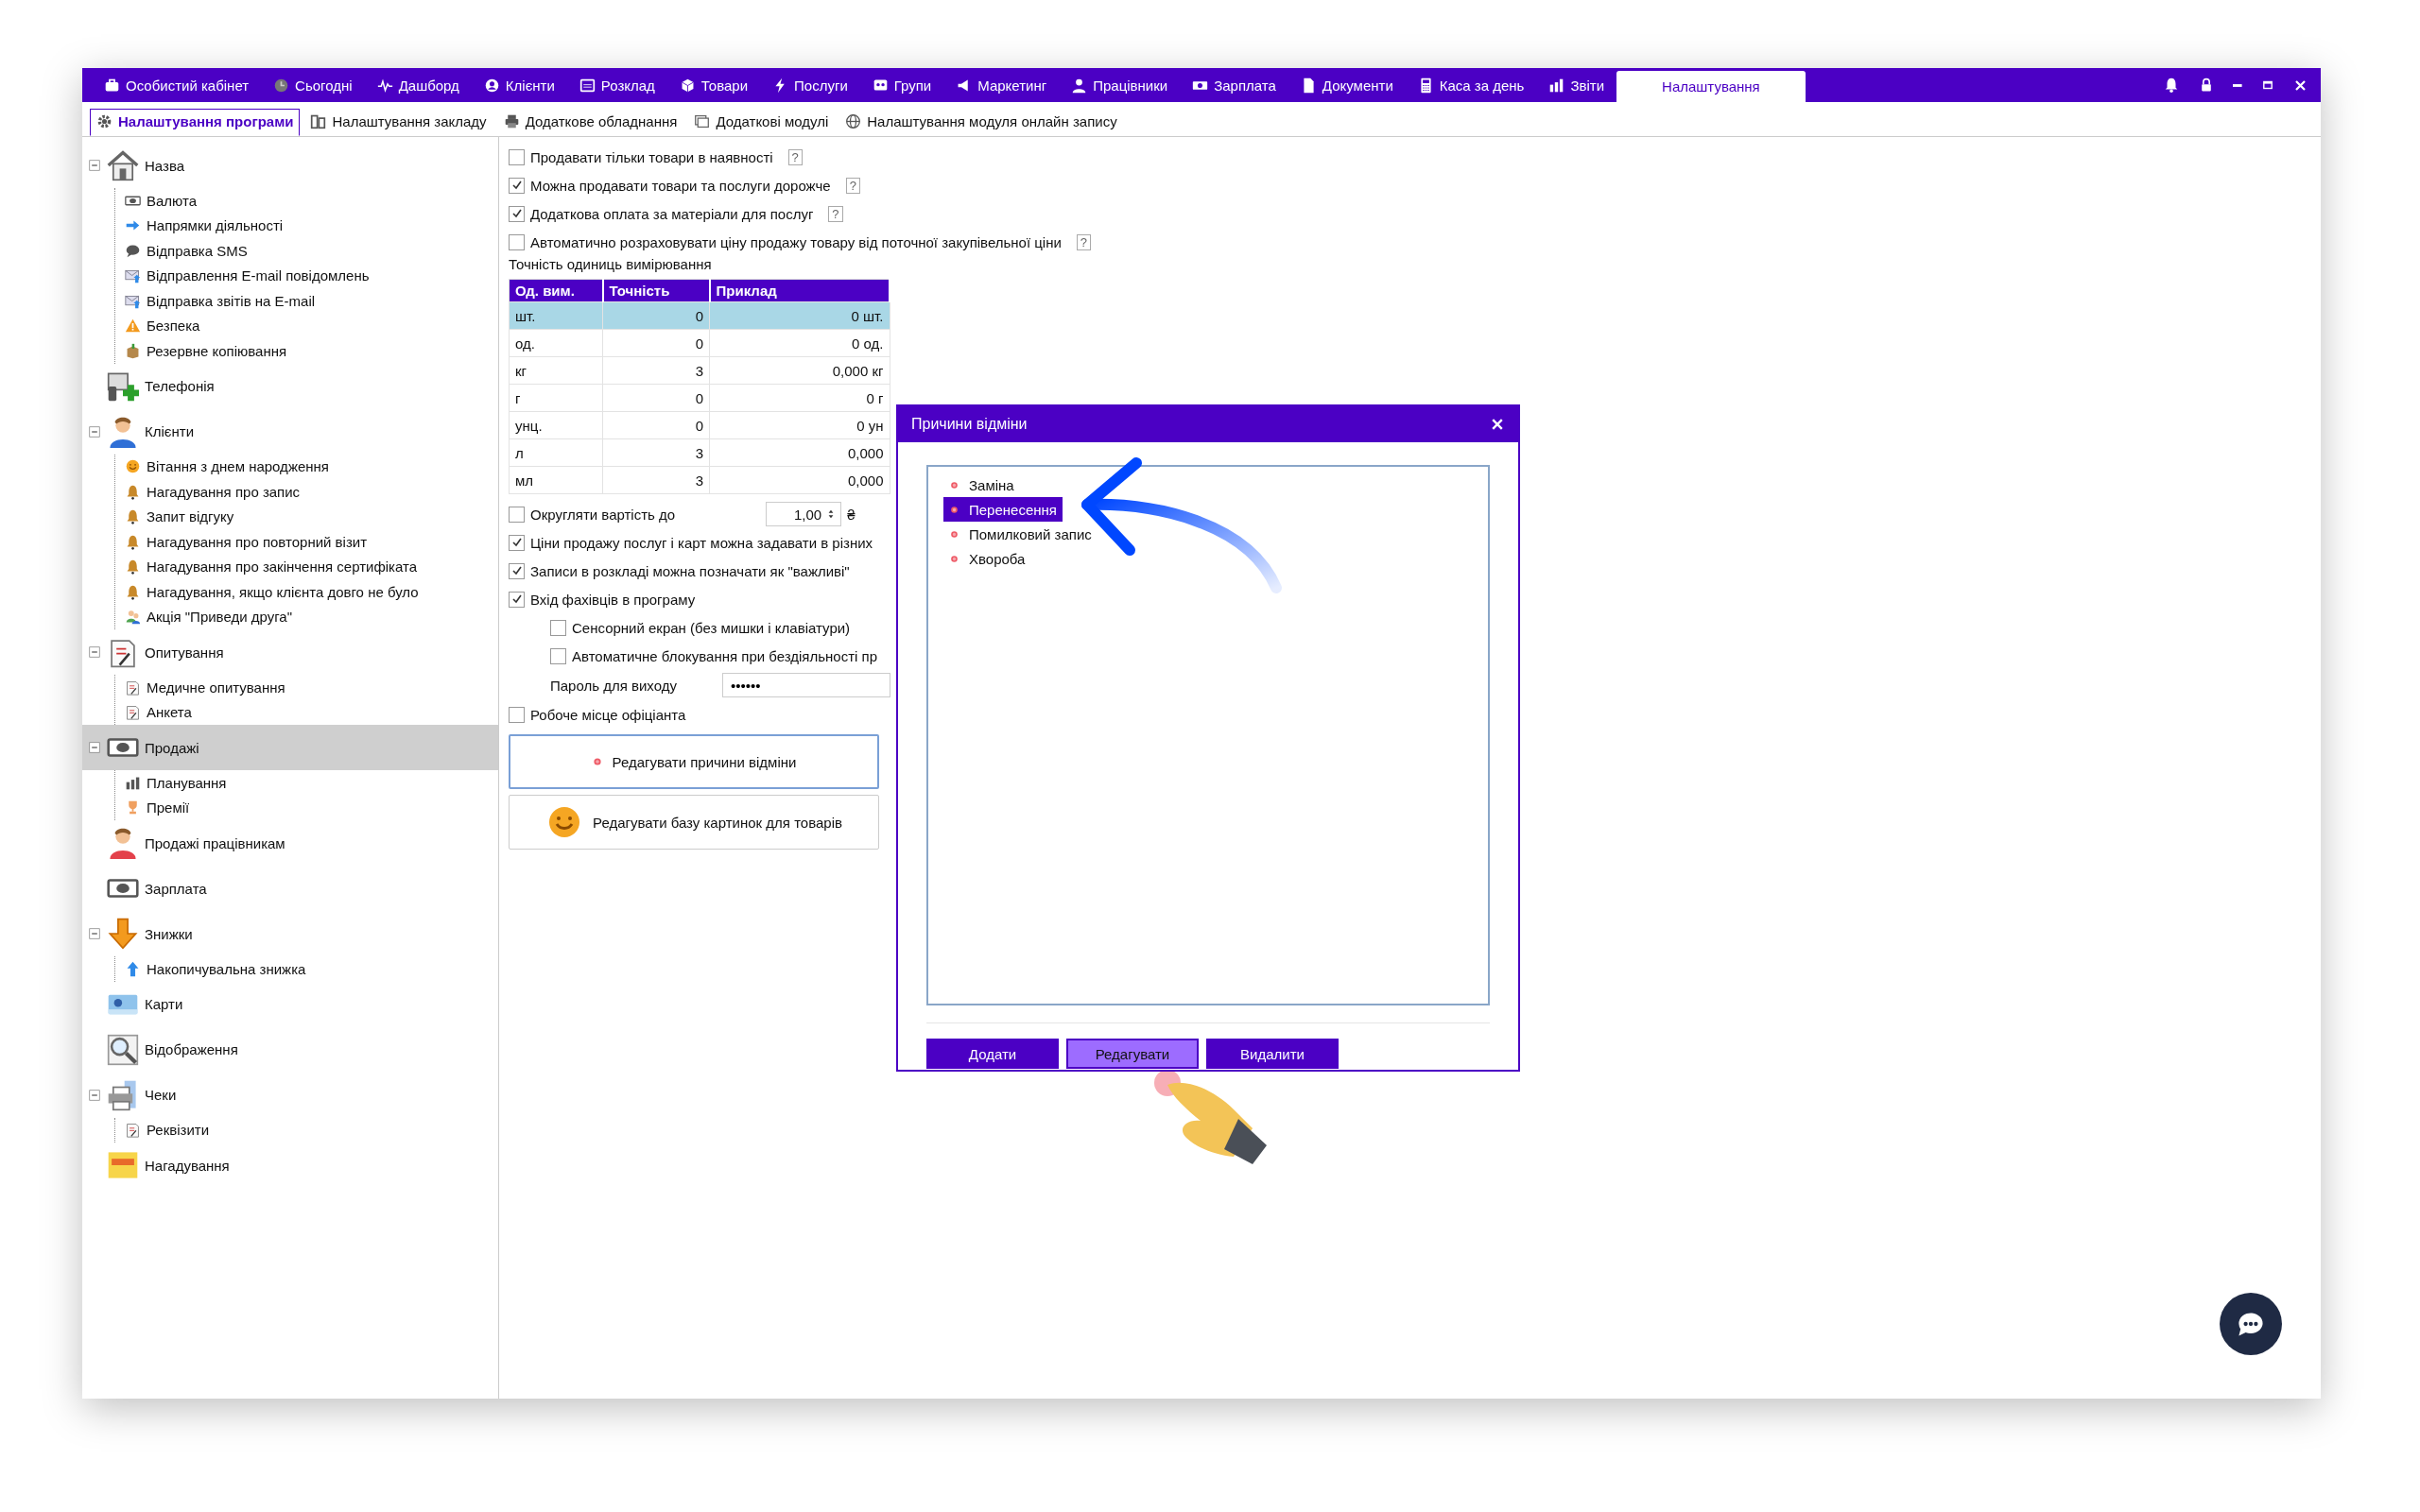 The width and height of the screenshot is (2420, 1512). I want to click on settings-tab: Налаштування модуля онлайн запису, so click(981, 122).